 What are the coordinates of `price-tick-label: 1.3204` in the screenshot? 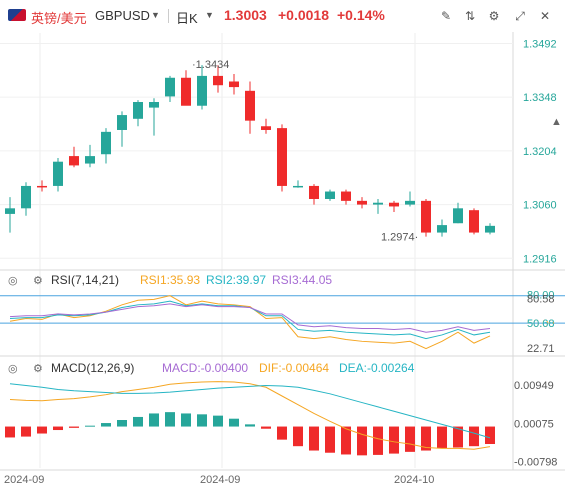 It's located at (540, 152).